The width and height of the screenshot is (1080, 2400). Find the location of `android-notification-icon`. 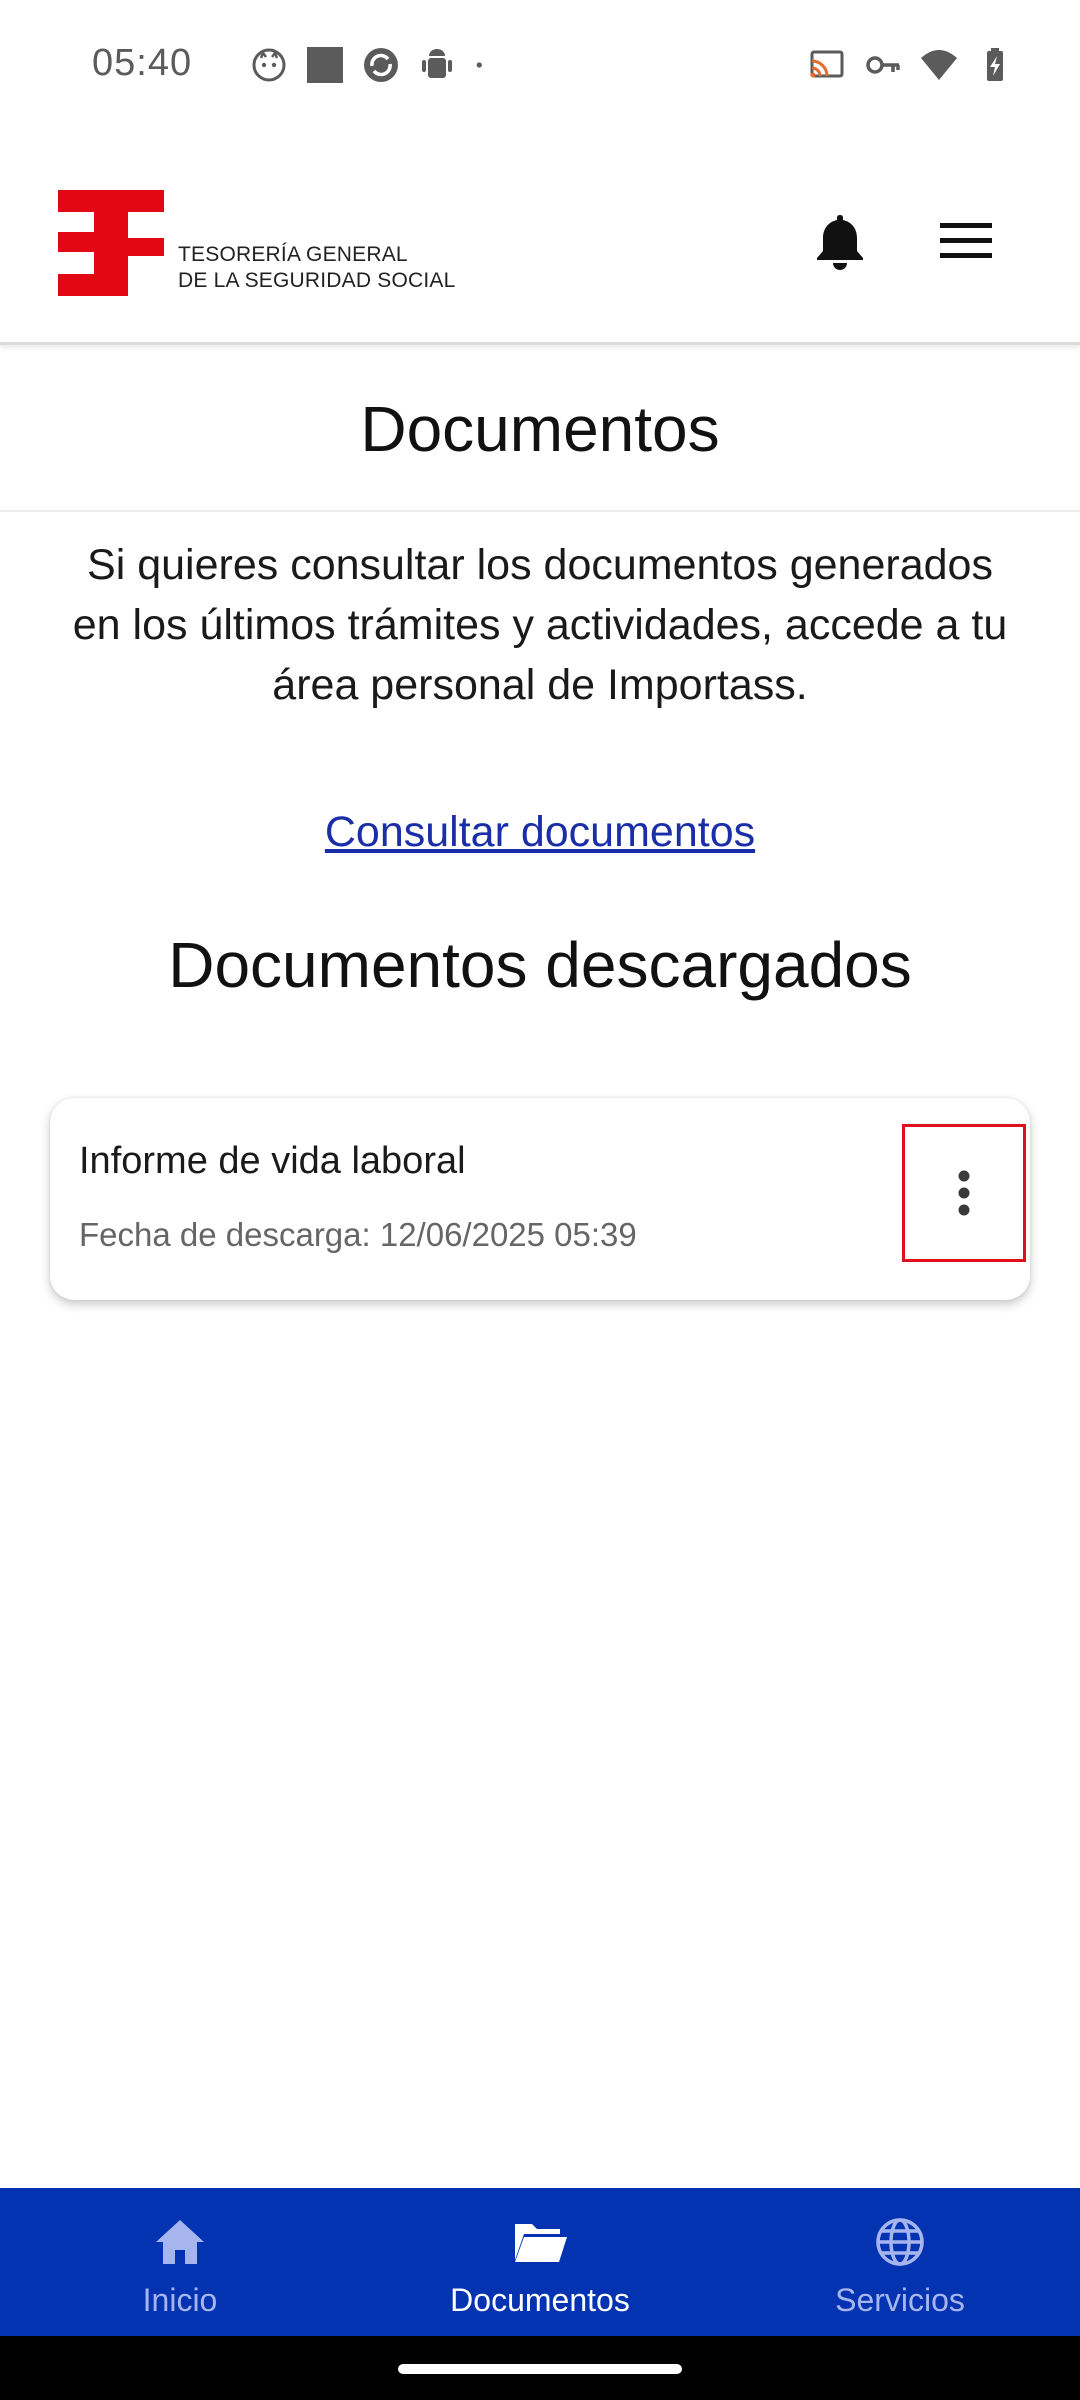

android-notification-icon is located at coordinates (437, 63).